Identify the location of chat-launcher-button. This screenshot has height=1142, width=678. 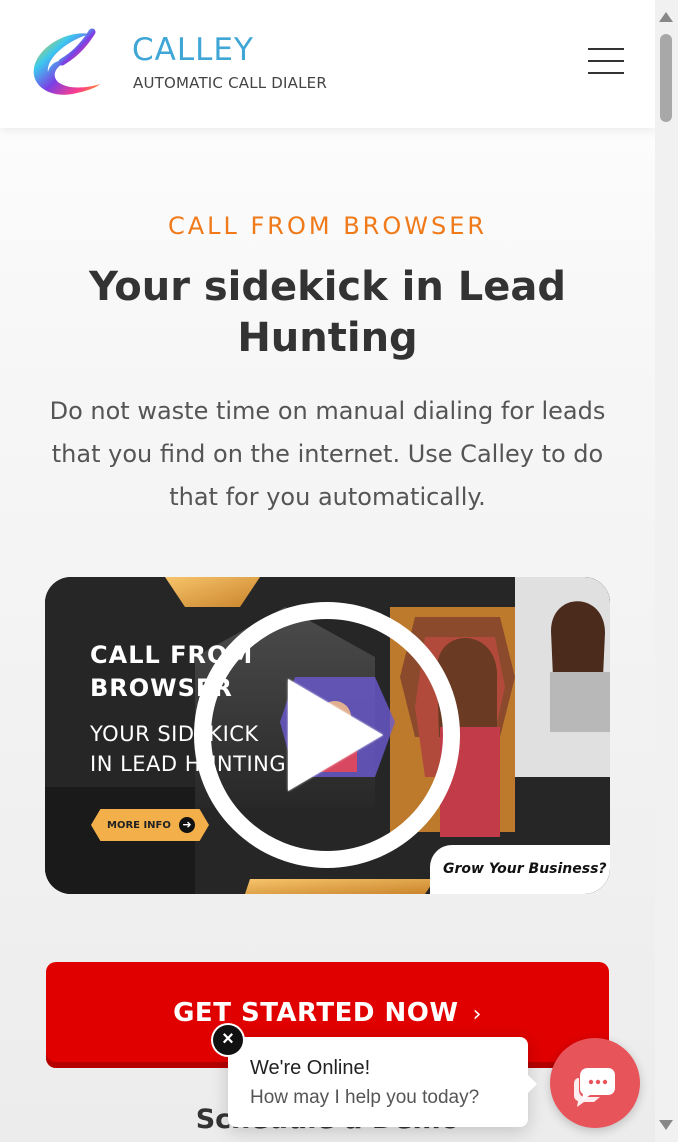
(595, 1083).